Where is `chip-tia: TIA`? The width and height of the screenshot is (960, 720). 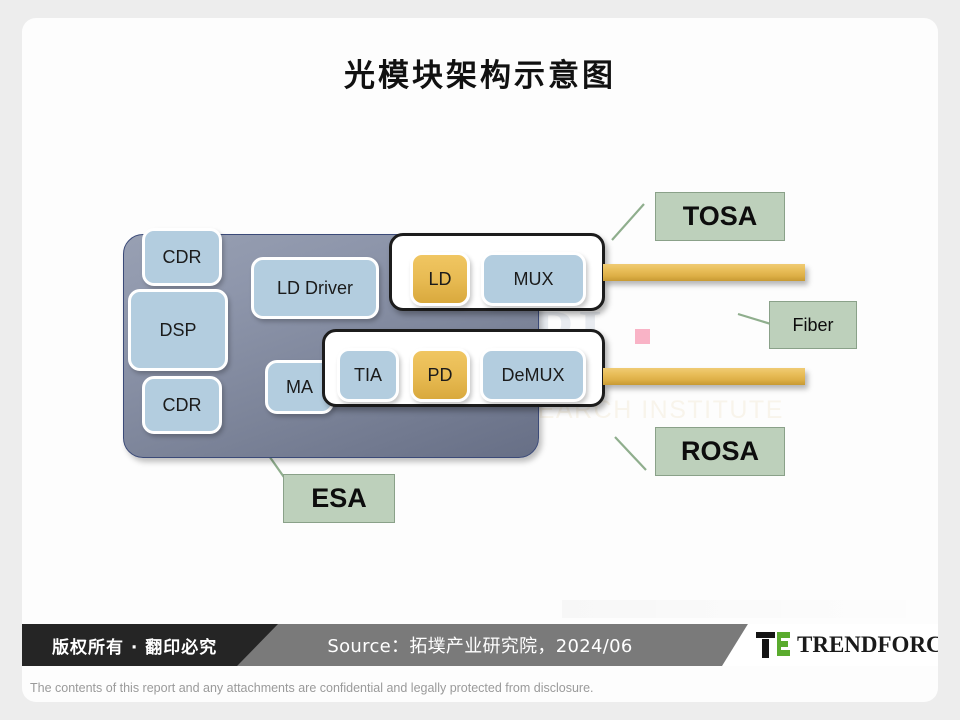
chip-tia: TIA is located at coordinates (368, 375).